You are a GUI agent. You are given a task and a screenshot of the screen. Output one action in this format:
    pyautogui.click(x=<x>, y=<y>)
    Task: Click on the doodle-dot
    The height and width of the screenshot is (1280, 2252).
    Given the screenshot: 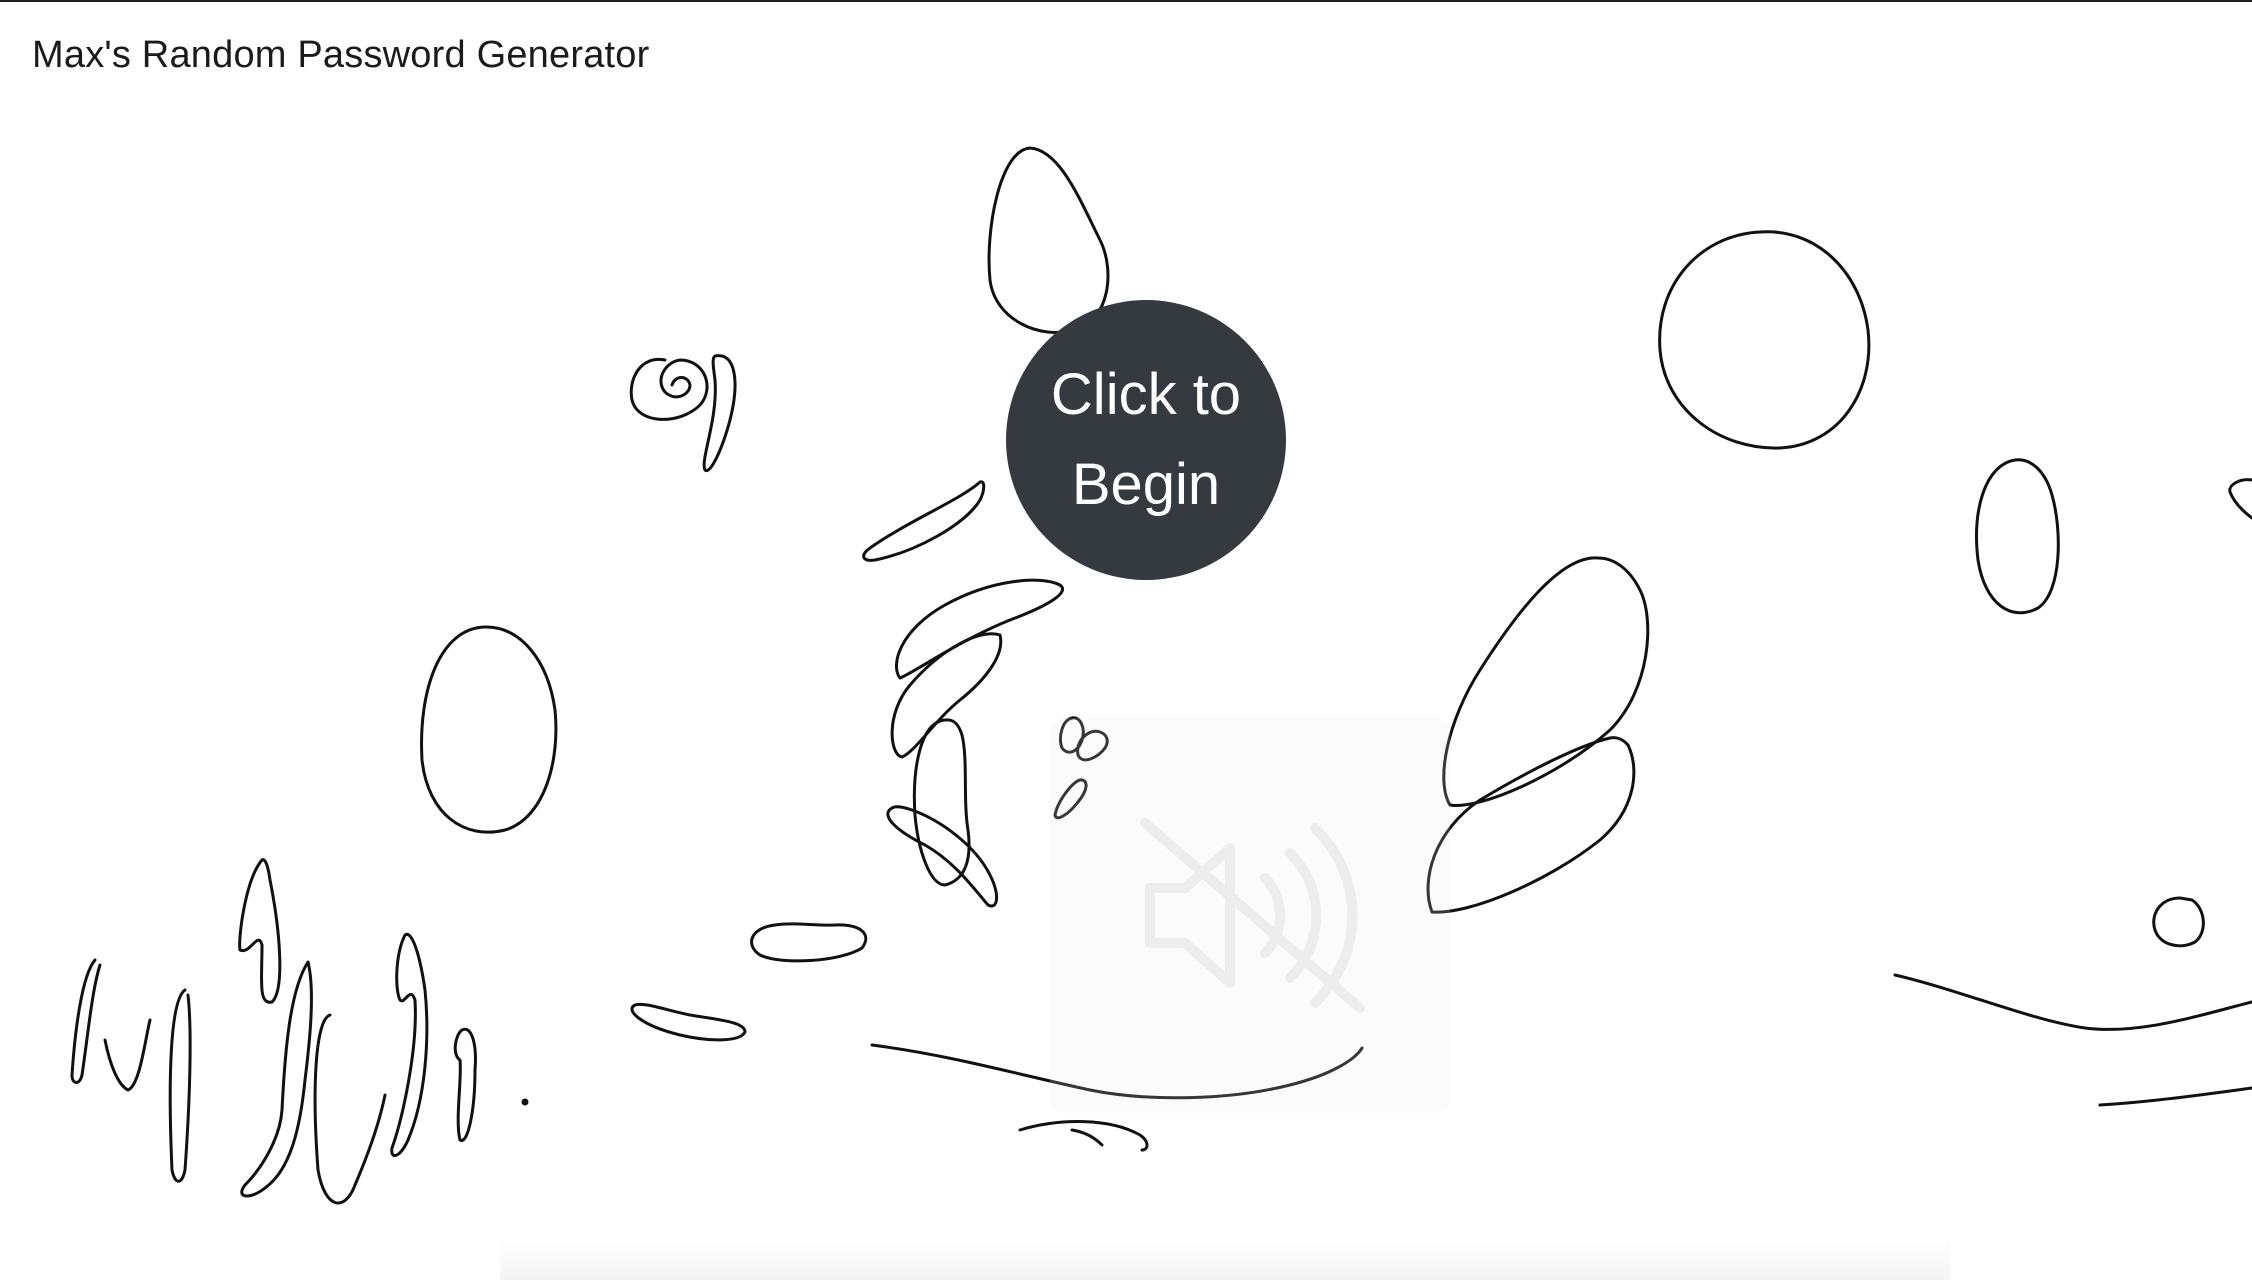 What is the action you would take?
    pyautogui.click(x=525, y=1102)
    